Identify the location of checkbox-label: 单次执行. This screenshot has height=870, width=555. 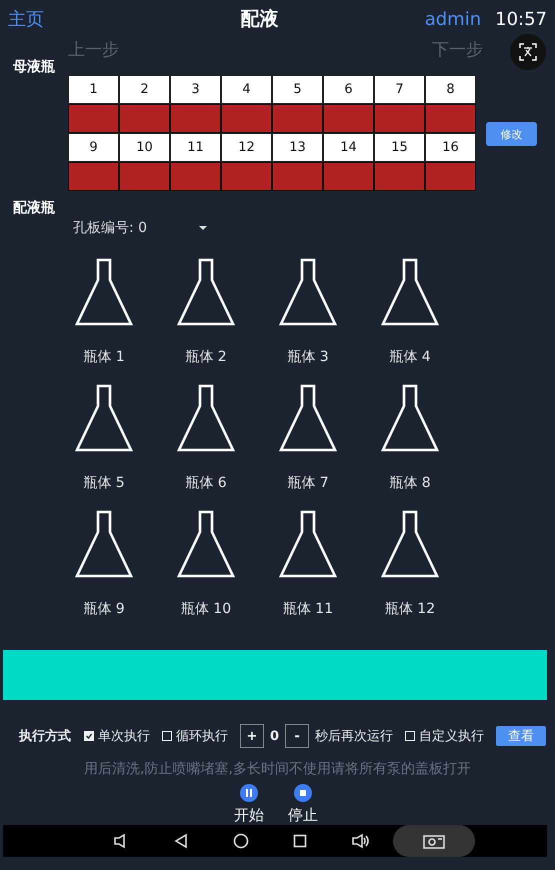
(124, 736).